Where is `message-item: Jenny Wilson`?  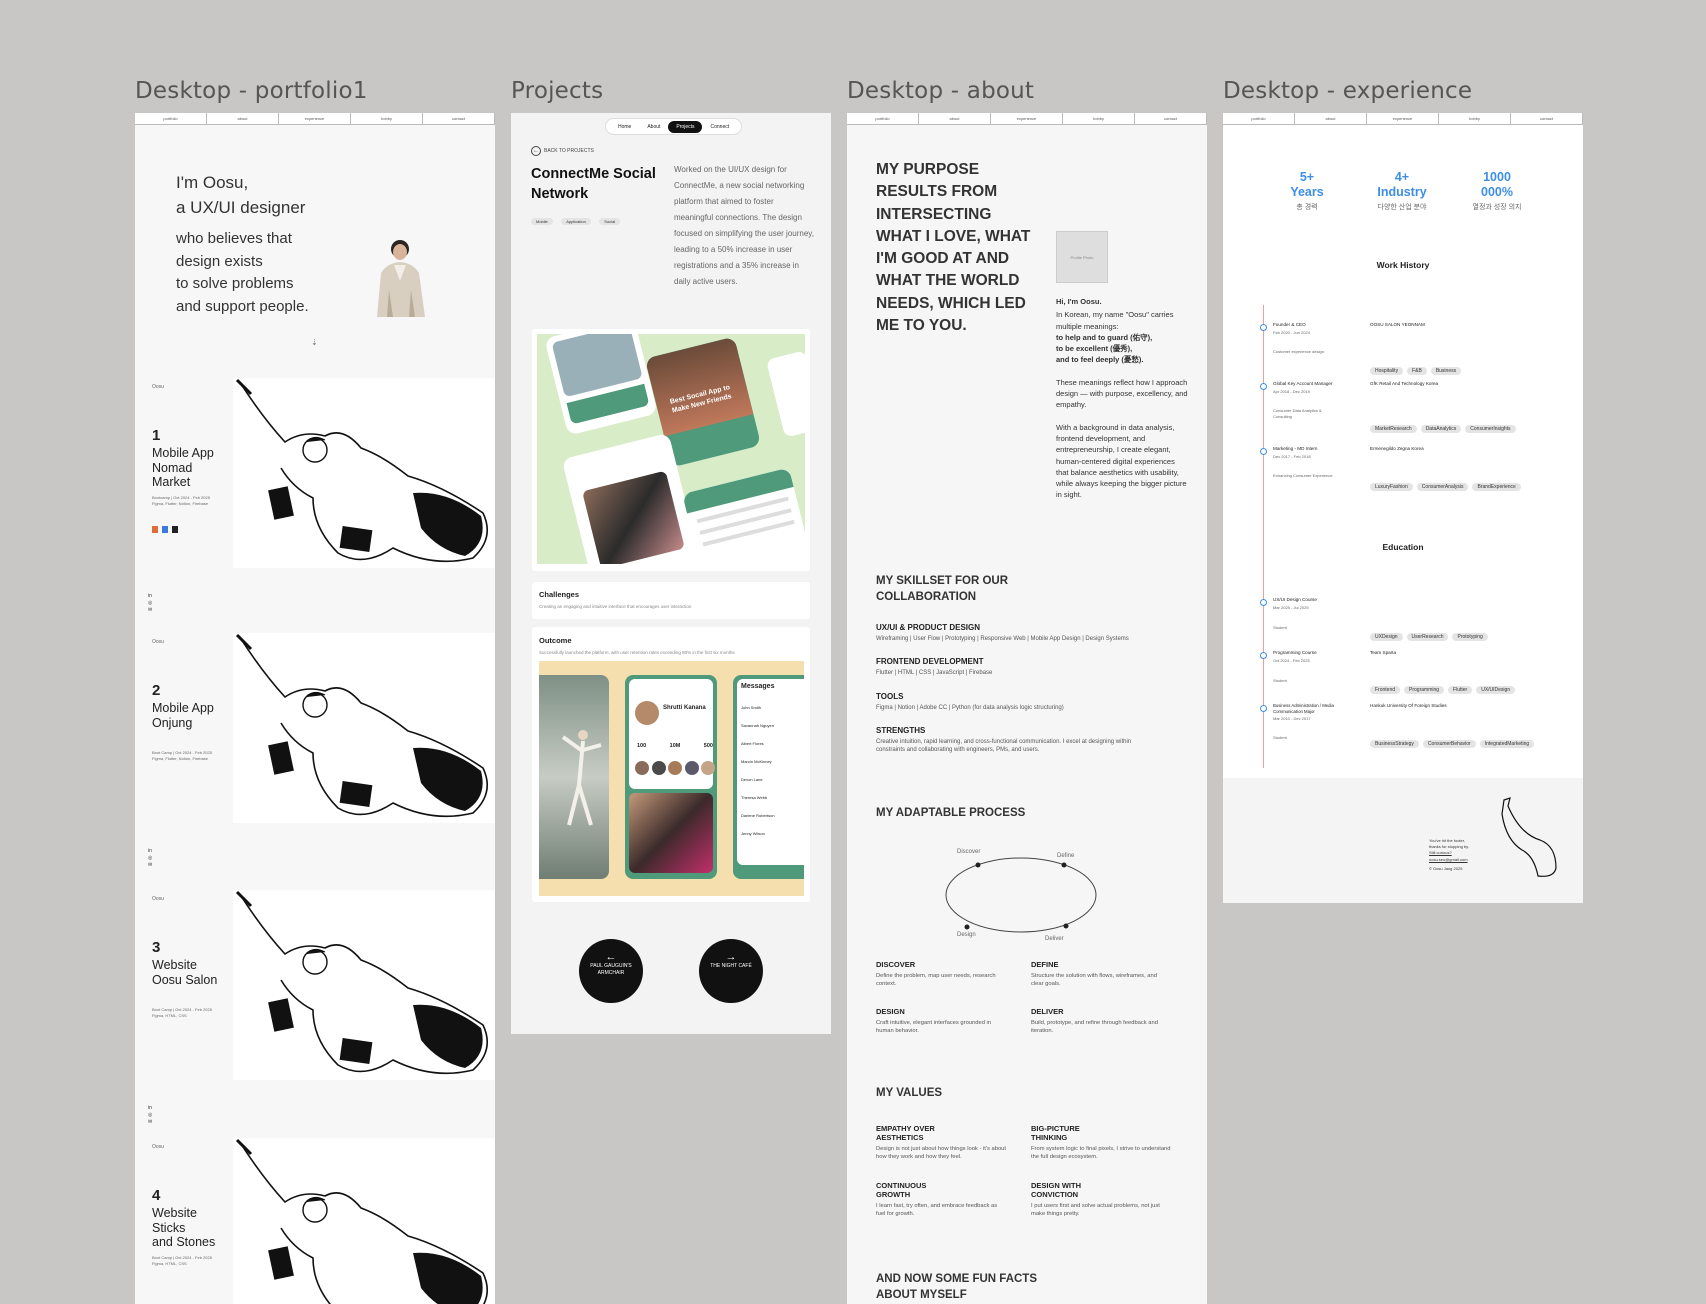
message-item: Jenny Wilson is located at coordinates (758, 834).